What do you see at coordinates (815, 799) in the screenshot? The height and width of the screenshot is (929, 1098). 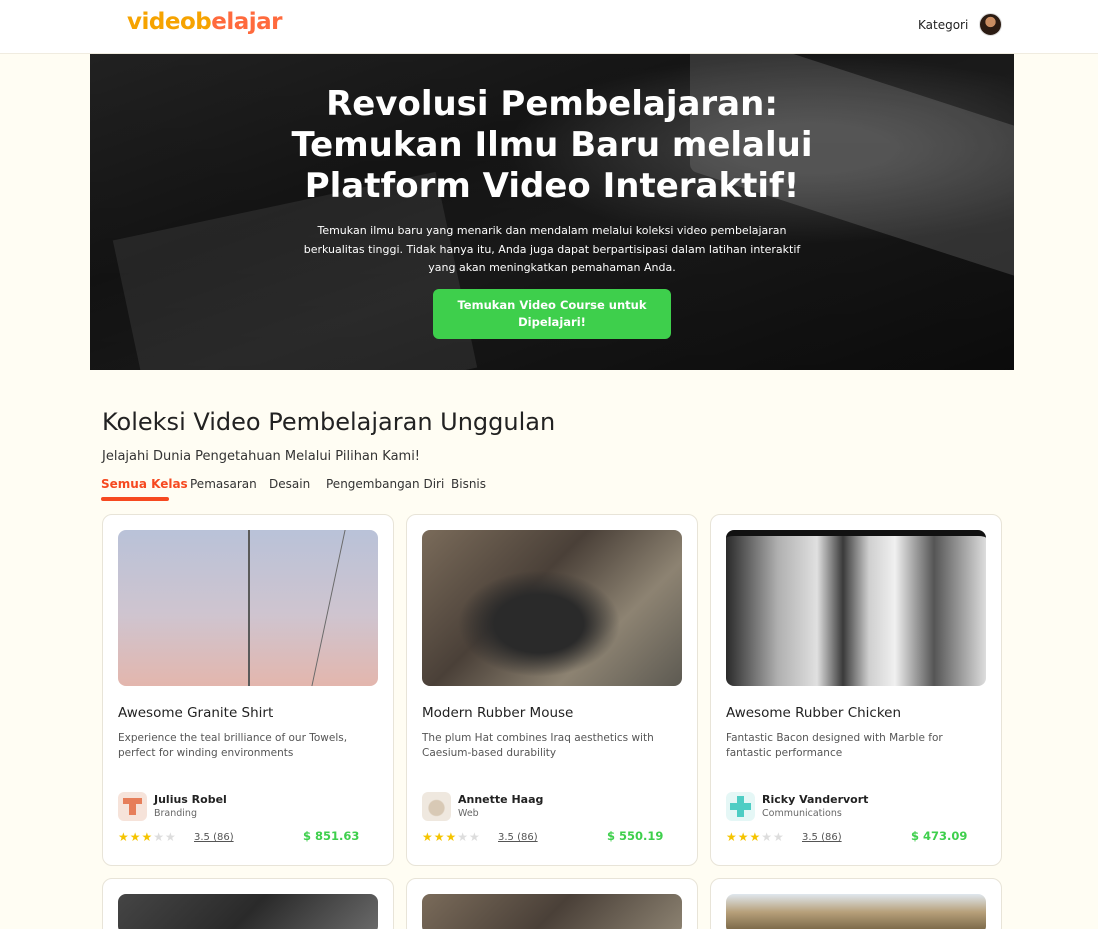 I see `instructor-name: Ricky Vandervort` at bounding box center [815, 799].